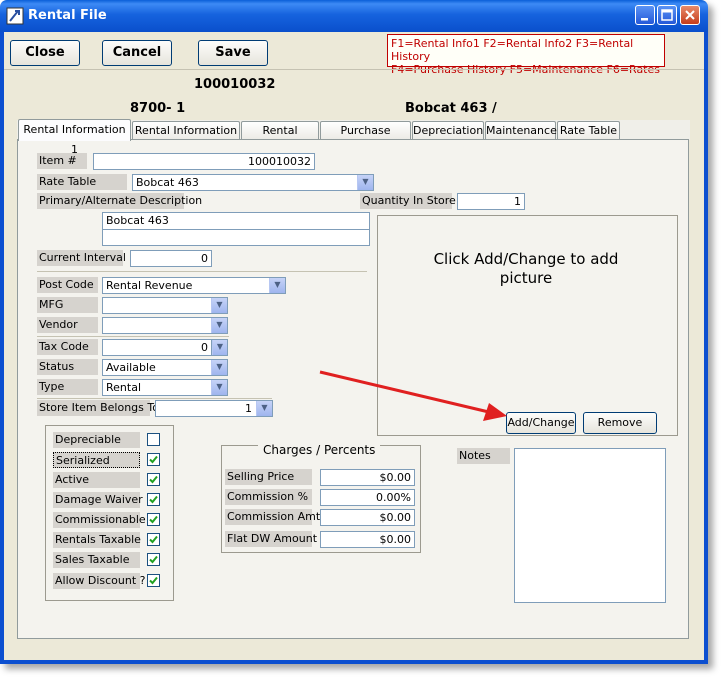 The height and width of the screenshot is (680, 723). Describe the element at coordinates (280, 138) in the screenshot. I see `tab-rental-history: Rental History` at that location.